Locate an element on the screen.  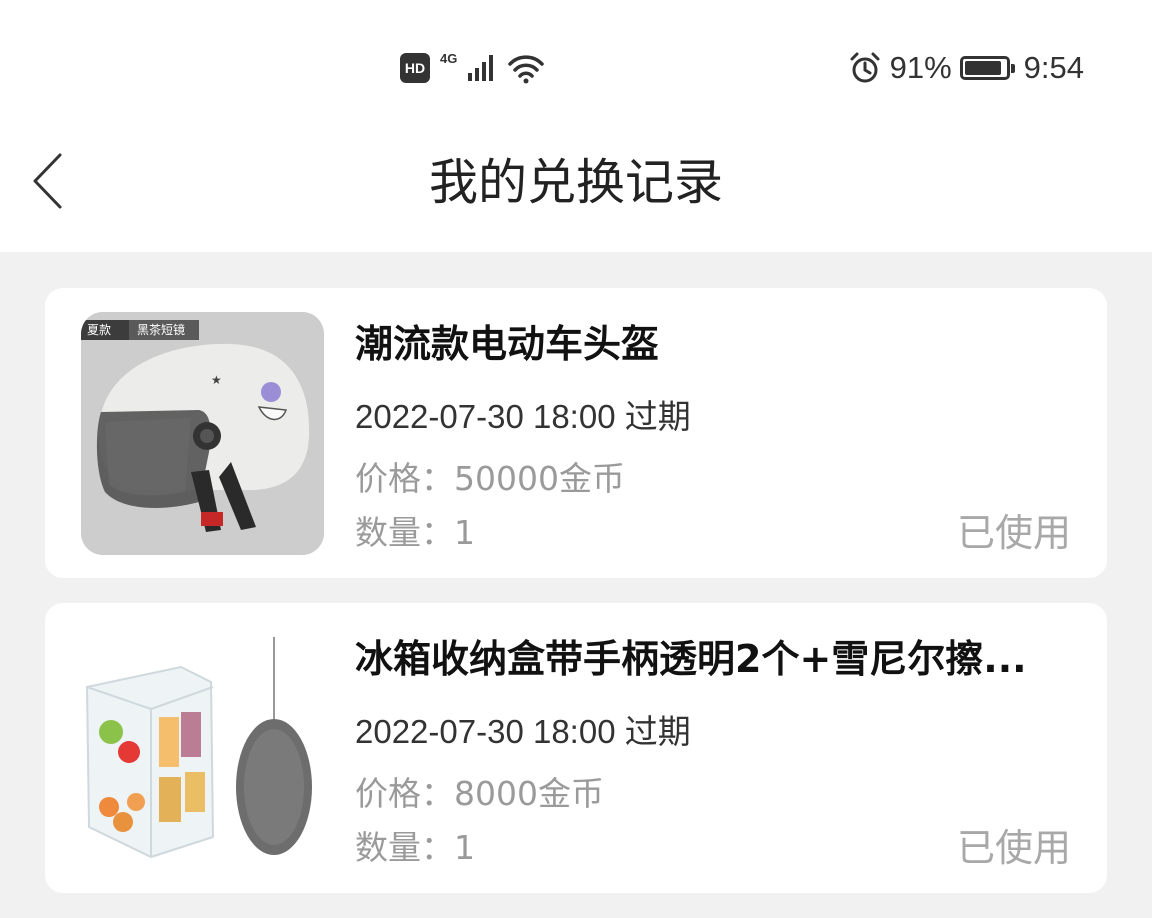
navigation-bar: 我的兑换记录 is located at coordinates (576, 184).